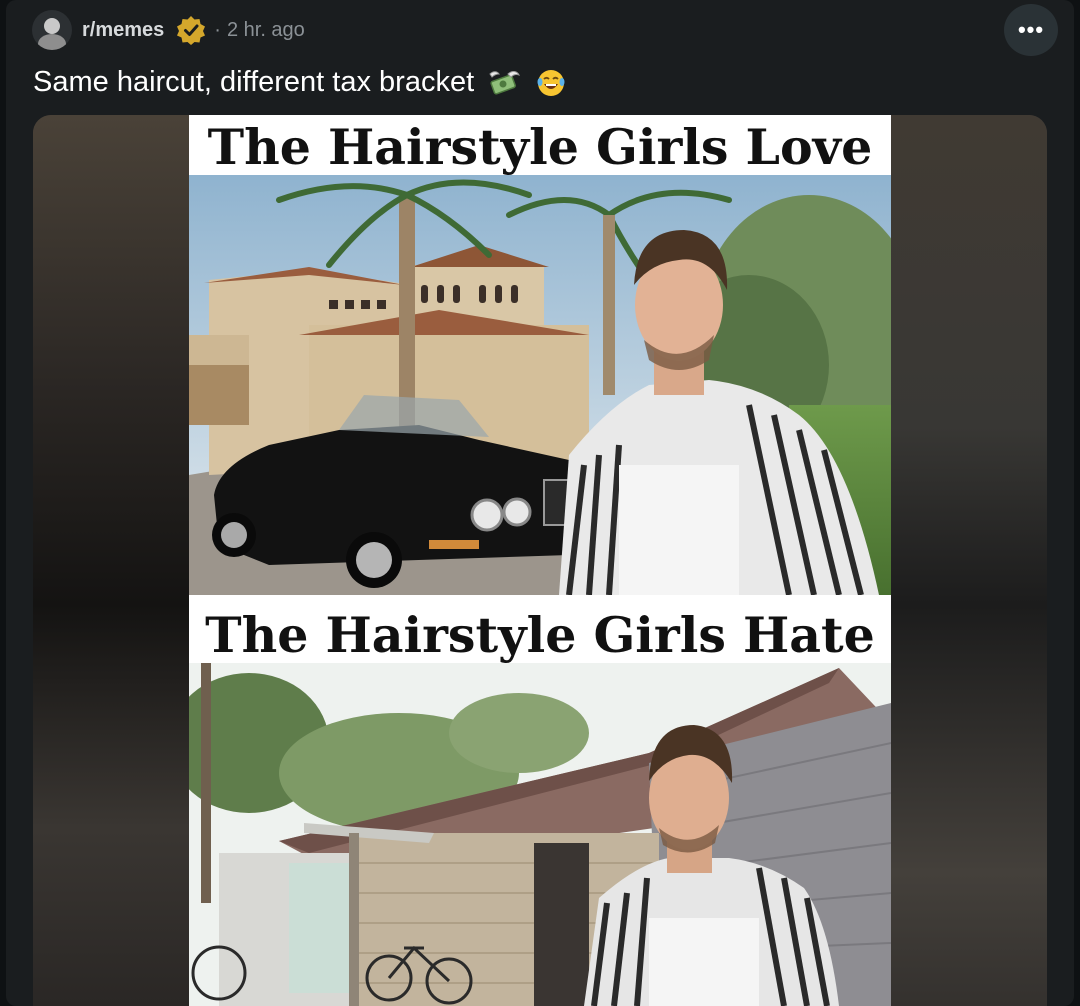  Describe the element at coordinates (52, 30) in the screenshot. I see `subreddit-avatar` at that location.